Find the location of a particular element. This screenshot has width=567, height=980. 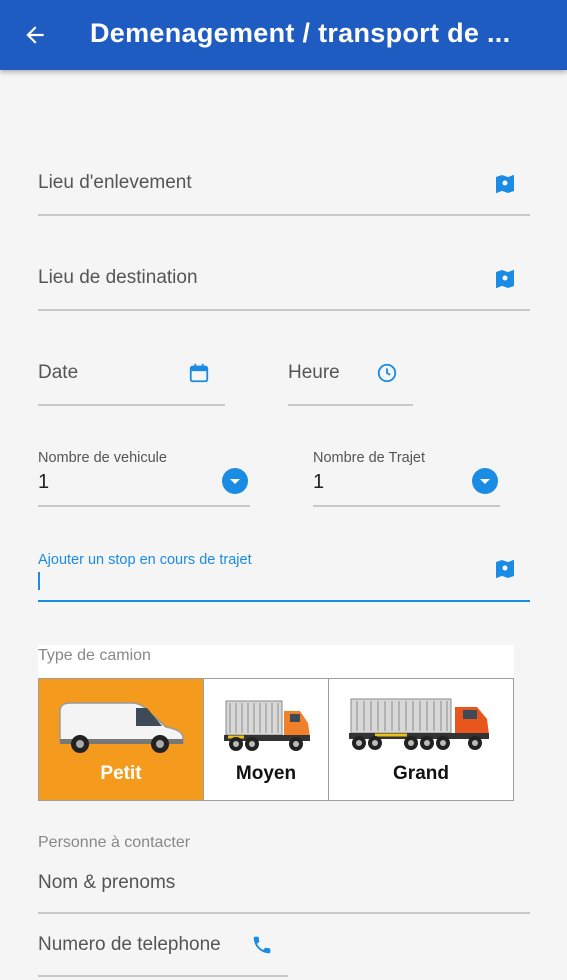

phone-icon is located at coordinates (262, 945).